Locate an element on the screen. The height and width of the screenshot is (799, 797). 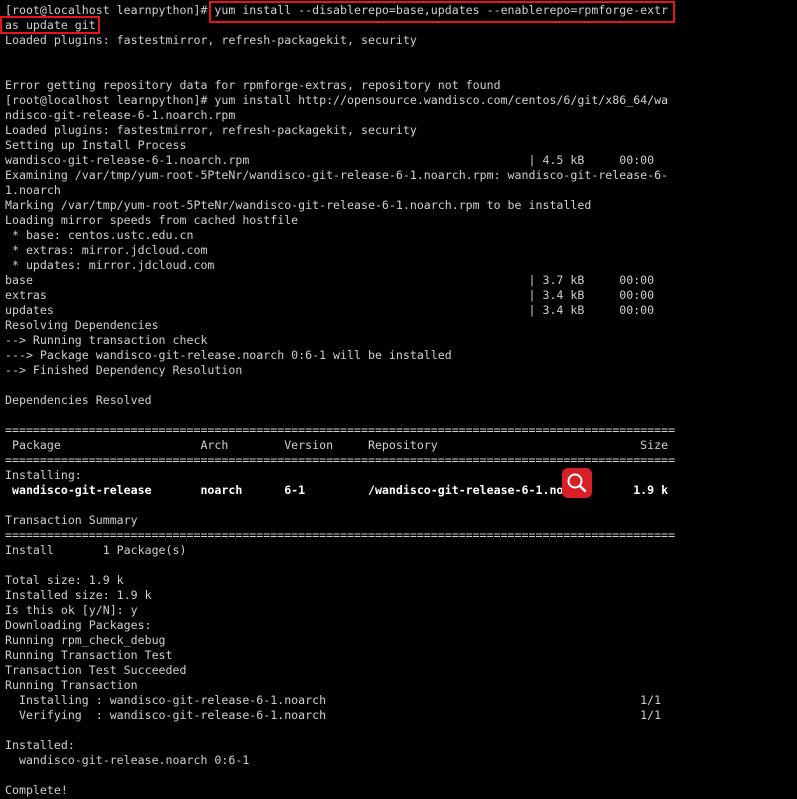
terminal-line: Installing: is located at coordinates (43, 475).